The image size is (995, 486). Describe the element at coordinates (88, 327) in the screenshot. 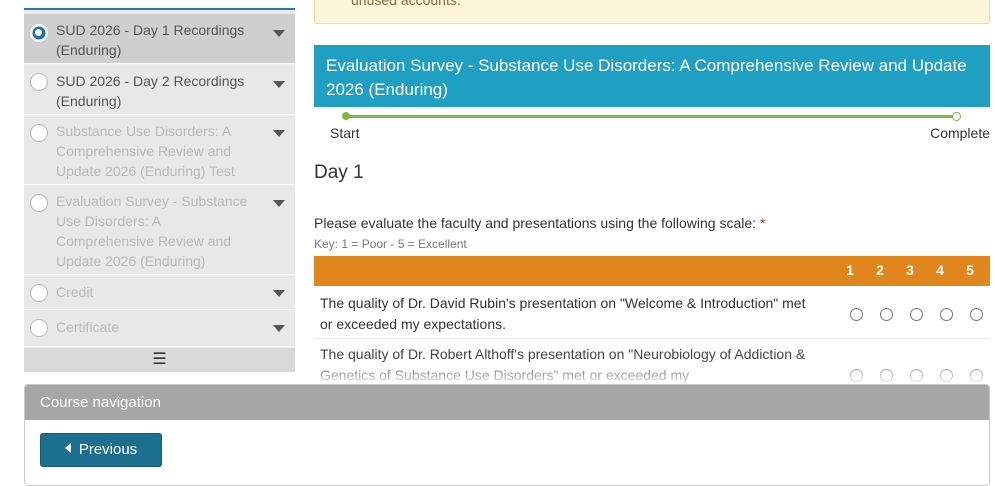

I see `sidebar-item-label: Certificate` at that location.